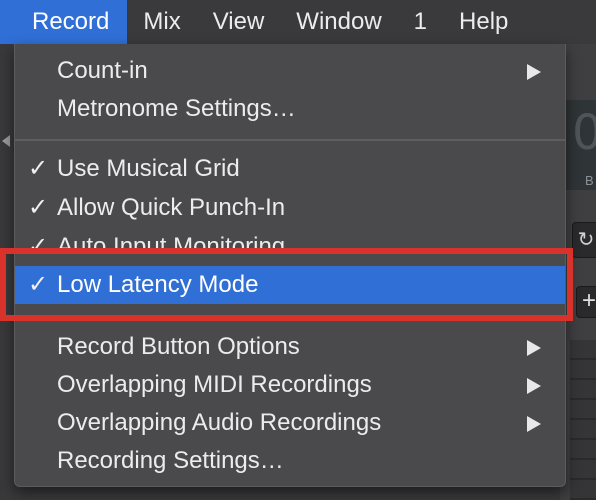  I want to click on menu-item-label: Low Latency Mode, so click(158, 284).